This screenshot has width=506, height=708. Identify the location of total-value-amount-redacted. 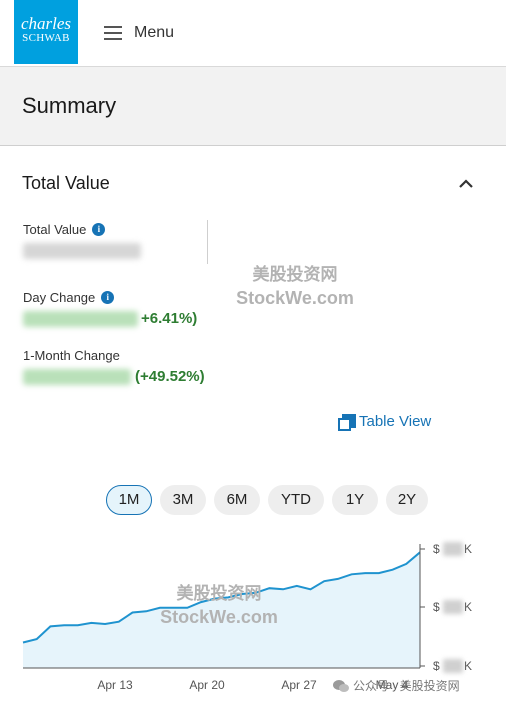
(82, 251).